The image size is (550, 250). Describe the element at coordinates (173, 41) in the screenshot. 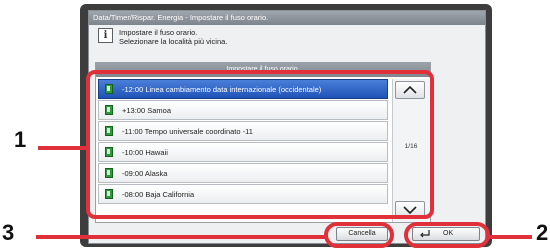

I see `message-line-2: Selezionare la località più vicina.` at that location.